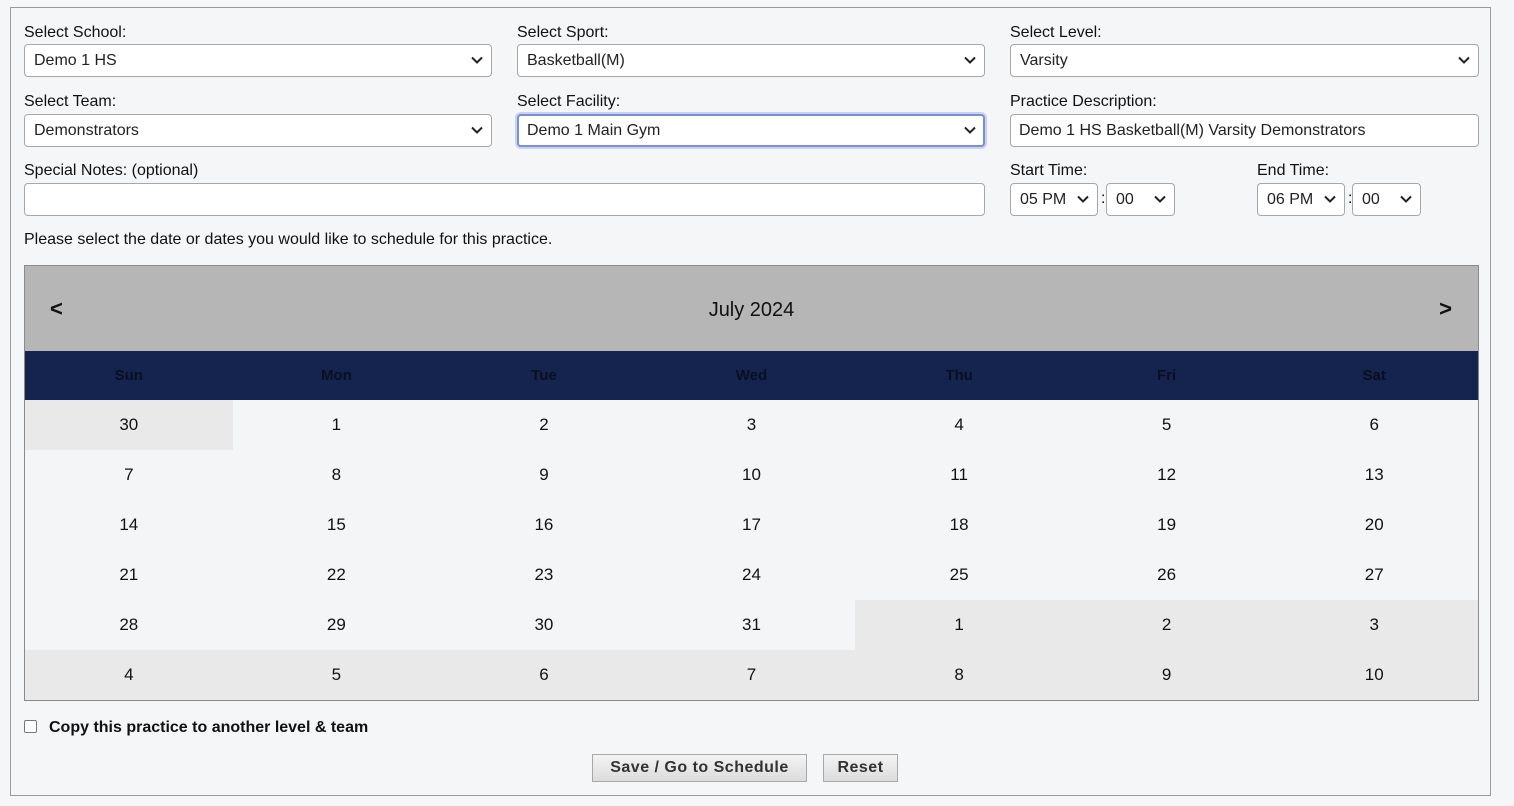 The height and width of the screenshot is (806, 1514). I want to click on team-select: Demonstrators, so click(258, 130).